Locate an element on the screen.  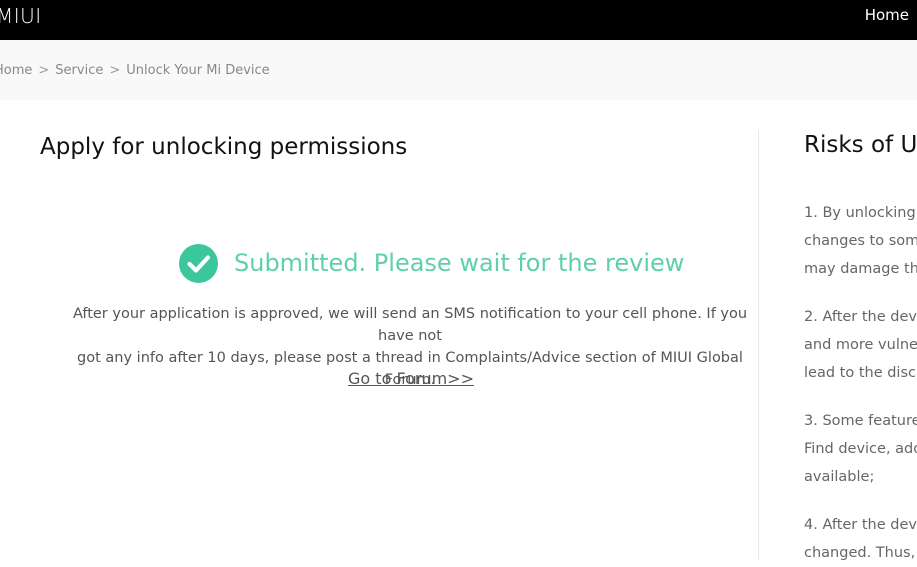
breadcrumb: Home > Service > Unlock Your Mi Device is located at coordinates (135, 71).